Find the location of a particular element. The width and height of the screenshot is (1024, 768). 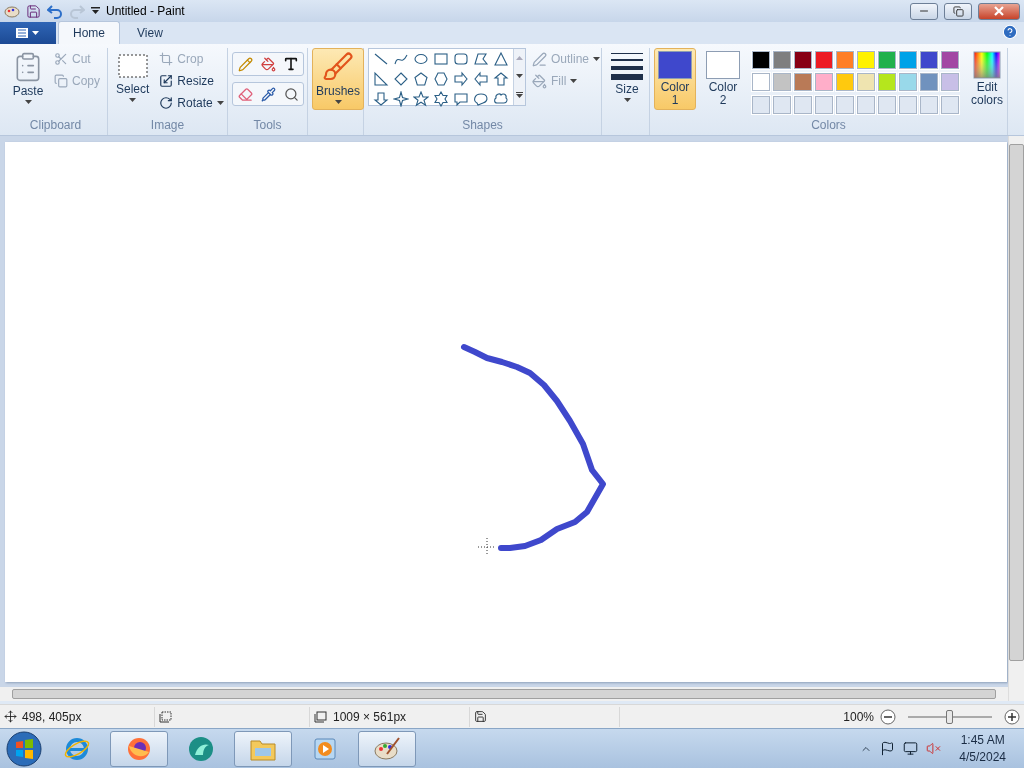

horizontal-scrollbar is located at coordinates (504, 694).